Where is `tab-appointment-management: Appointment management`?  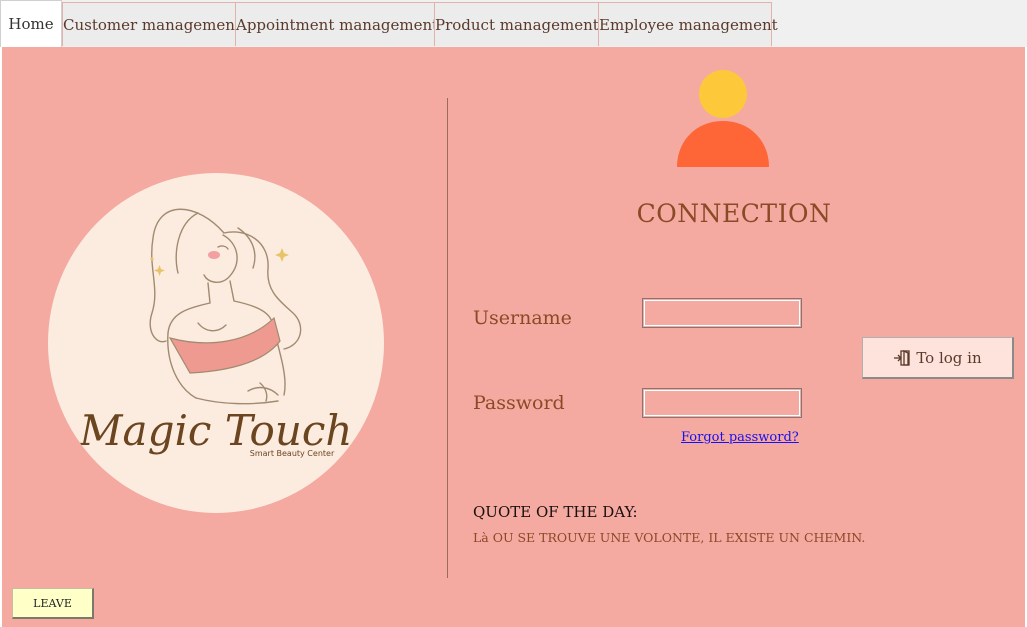 tab-appointment-management: Appointment management is located at coordinates (336, 24).